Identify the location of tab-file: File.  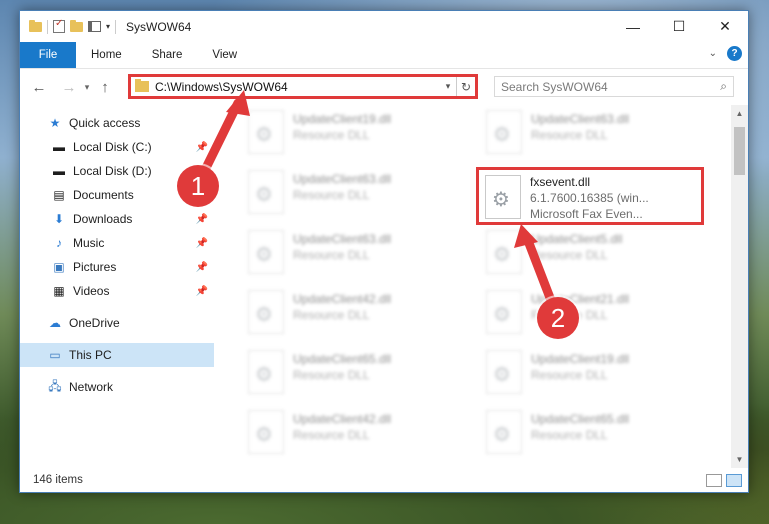
(48, 55).